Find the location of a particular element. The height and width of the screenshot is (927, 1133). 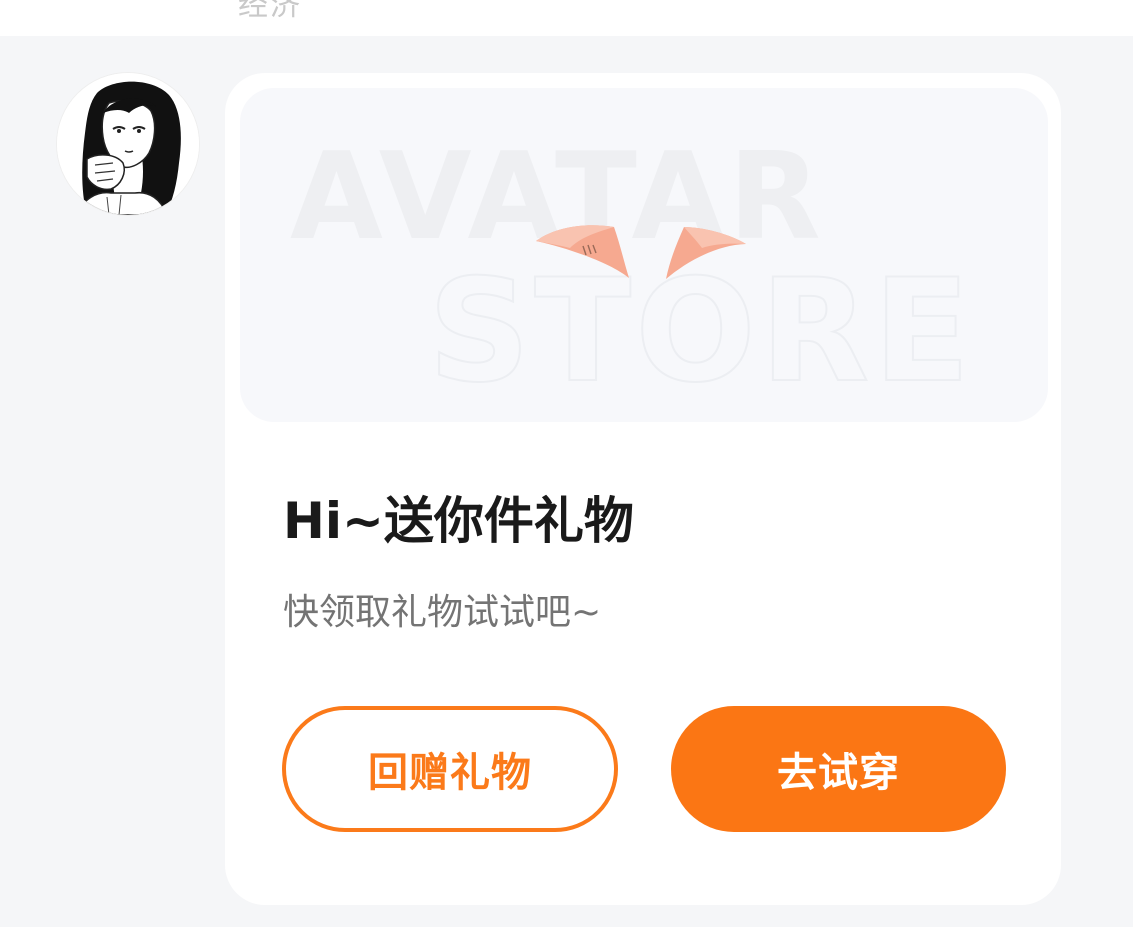

avatar-portrait-icon is located at coordinates (128, 144).